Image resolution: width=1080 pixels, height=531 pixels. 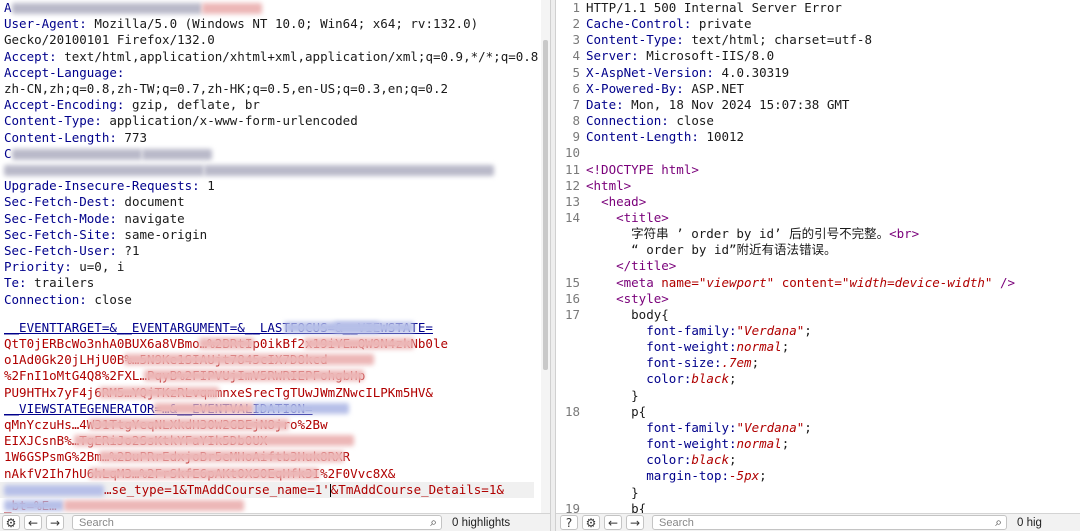 What do you see at coordinates (75, 138) in the screenshot?
I see `request-header-line: Content-Length: 773` at bounding box center [75, 138].